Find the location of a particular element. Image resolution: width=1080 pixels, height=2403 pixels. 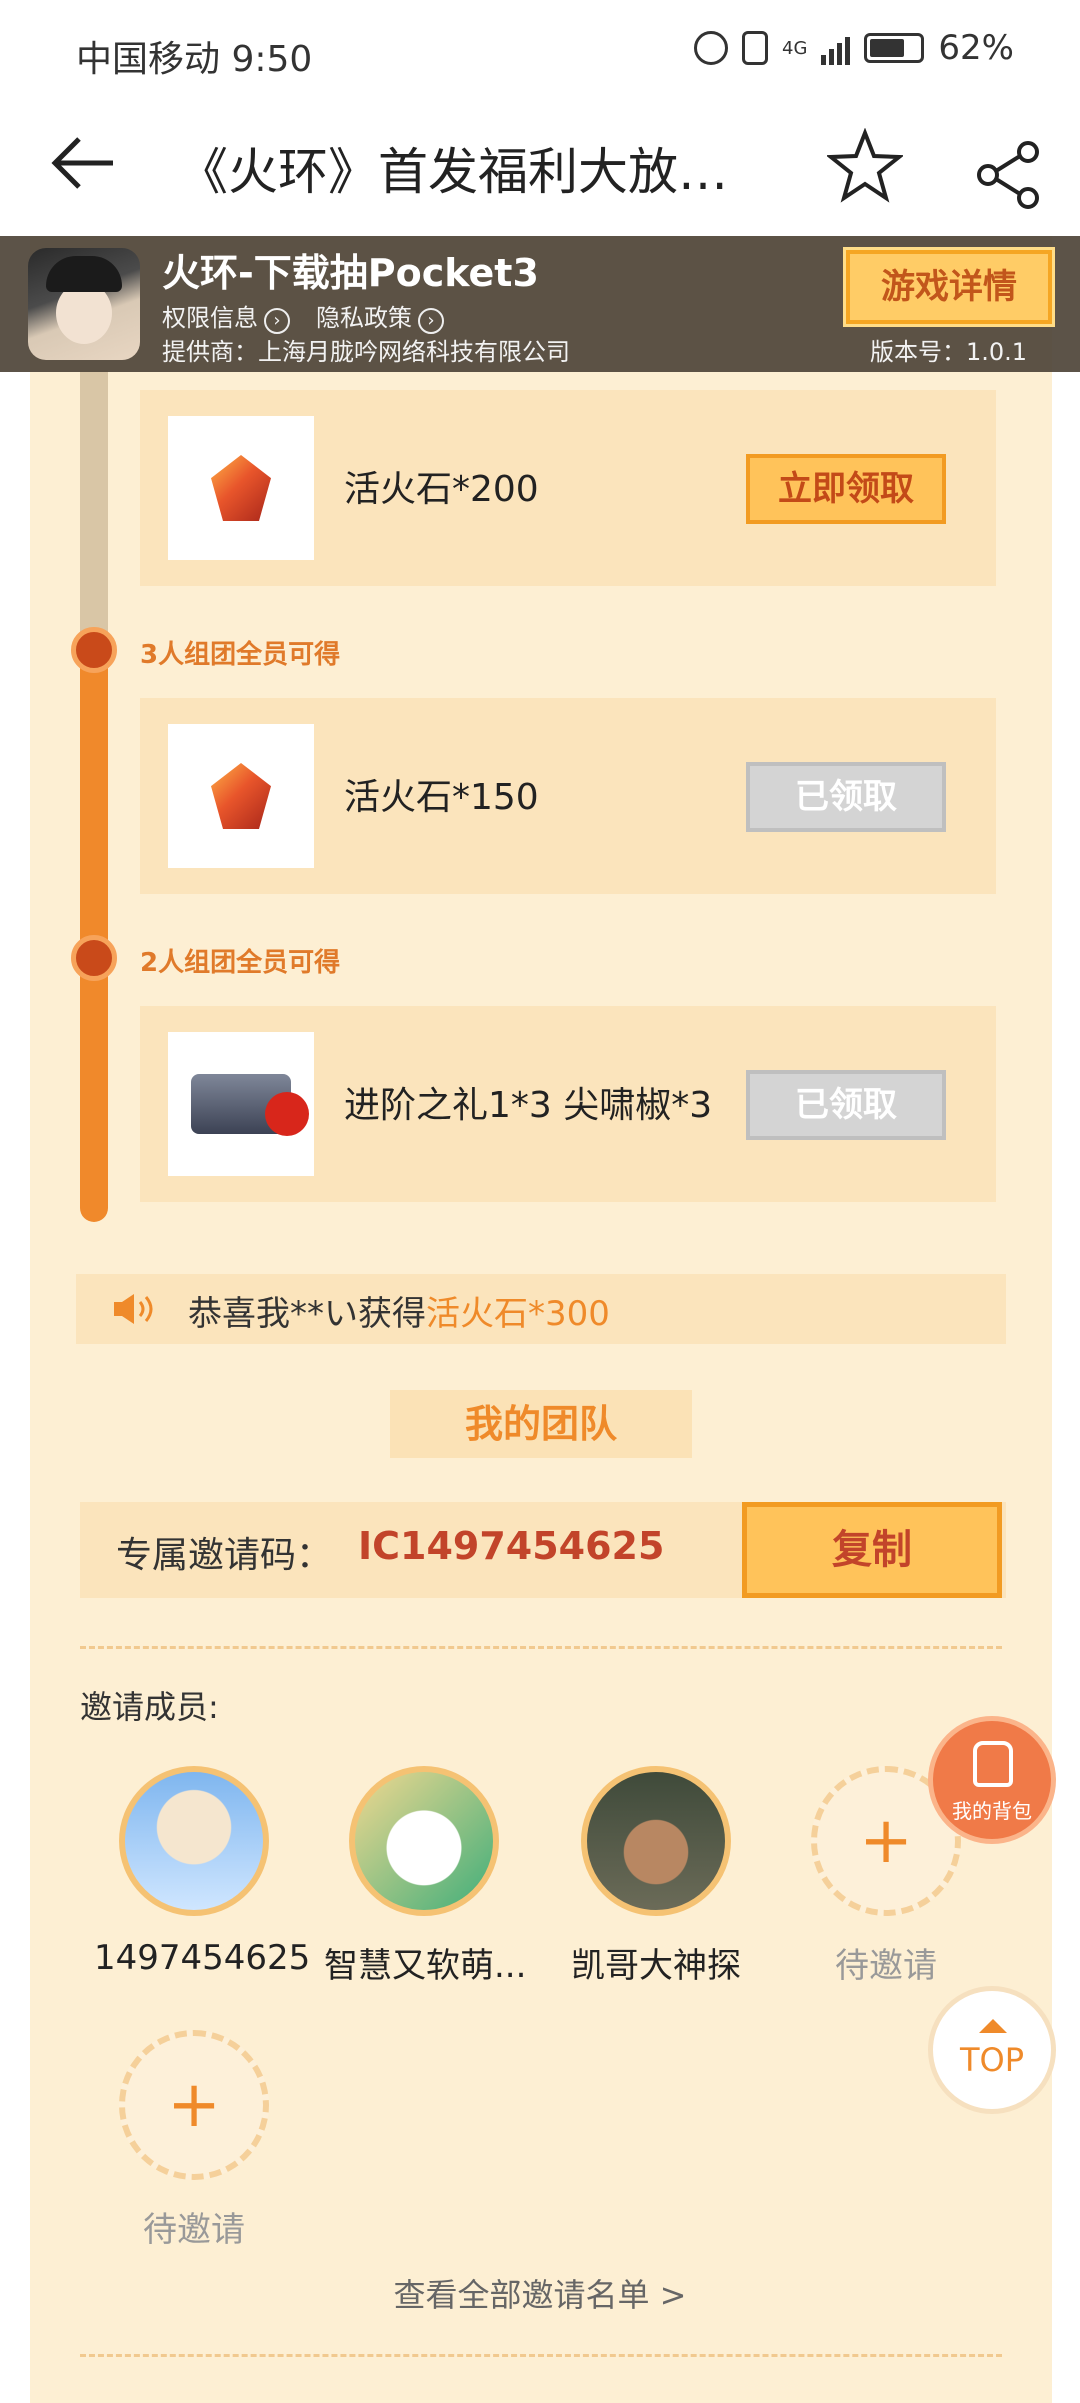

game-avatar is located at coordinates (84, 304).